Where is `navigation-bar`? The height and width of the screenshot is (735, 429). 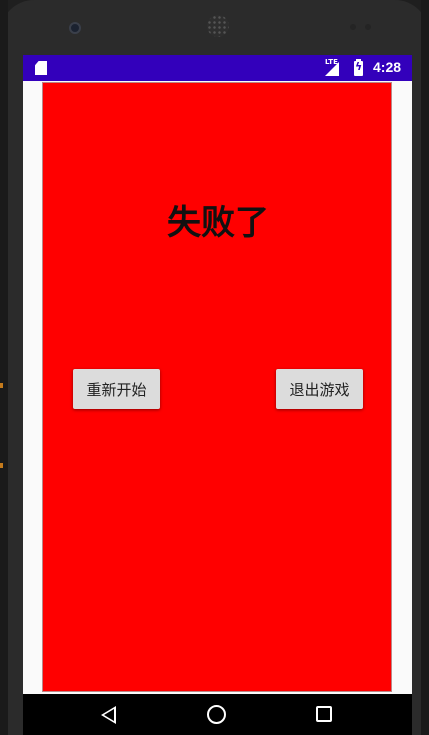 navigation-bar is located at coordinates (217, 714).